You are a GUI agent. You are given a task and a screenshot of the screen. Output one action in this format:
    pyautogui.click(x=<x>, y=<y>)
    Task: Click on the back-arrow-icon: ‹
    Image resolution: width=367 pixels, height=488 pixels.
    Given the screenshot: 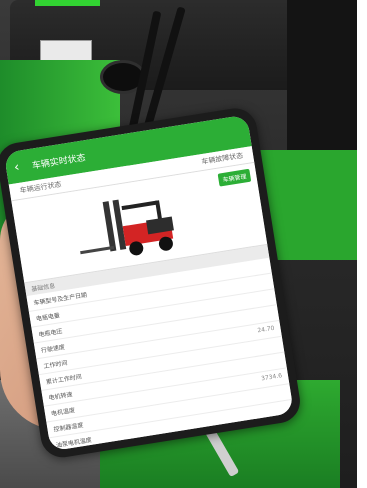 What is the action you would take?
    pyautogui.click(x=21, y=167)
    